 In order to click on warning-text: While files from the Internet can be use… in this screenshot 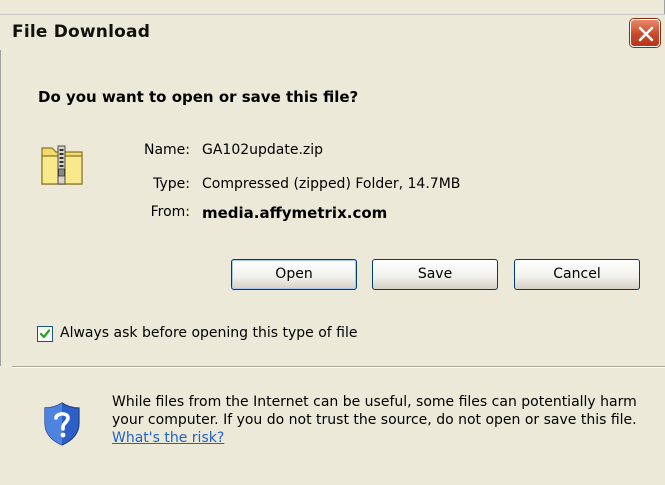, I will do `click(374, 411)`.